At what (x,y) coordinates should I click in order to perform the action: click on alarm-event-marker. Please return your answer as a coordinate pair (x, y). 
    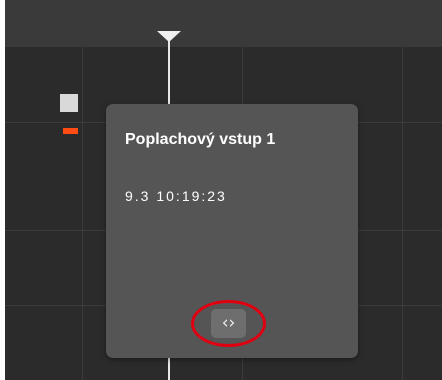
    Looking at the image, I should click on (70, 131).